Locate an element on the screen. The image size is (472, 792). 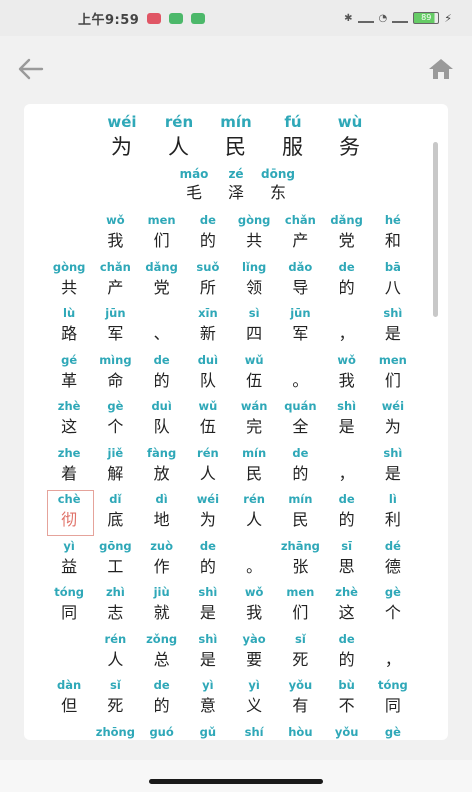
char-cell: jiě 解 is located at coordinates (115, 467).